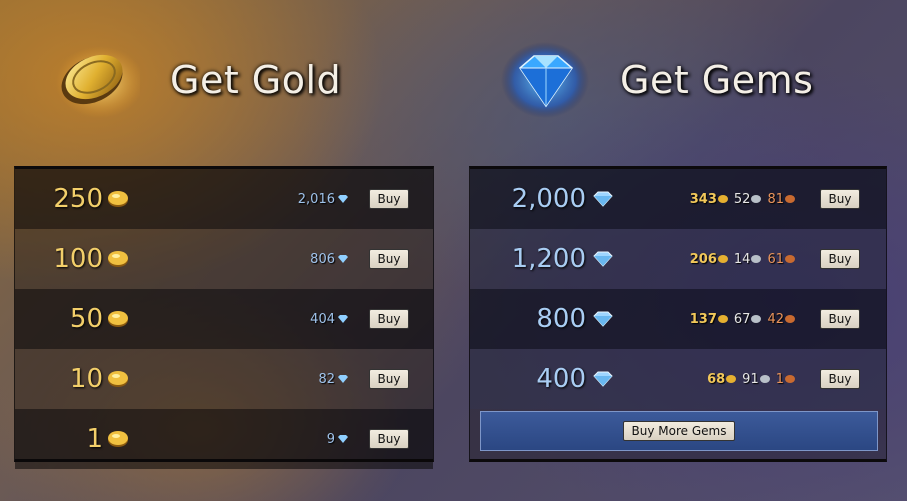 Image resolution: width=907 pixels, height=501 pixels. Describe the element at coordinates (316, 199) in the screenshot. I see `gem-price-value: 2,016` at that location.